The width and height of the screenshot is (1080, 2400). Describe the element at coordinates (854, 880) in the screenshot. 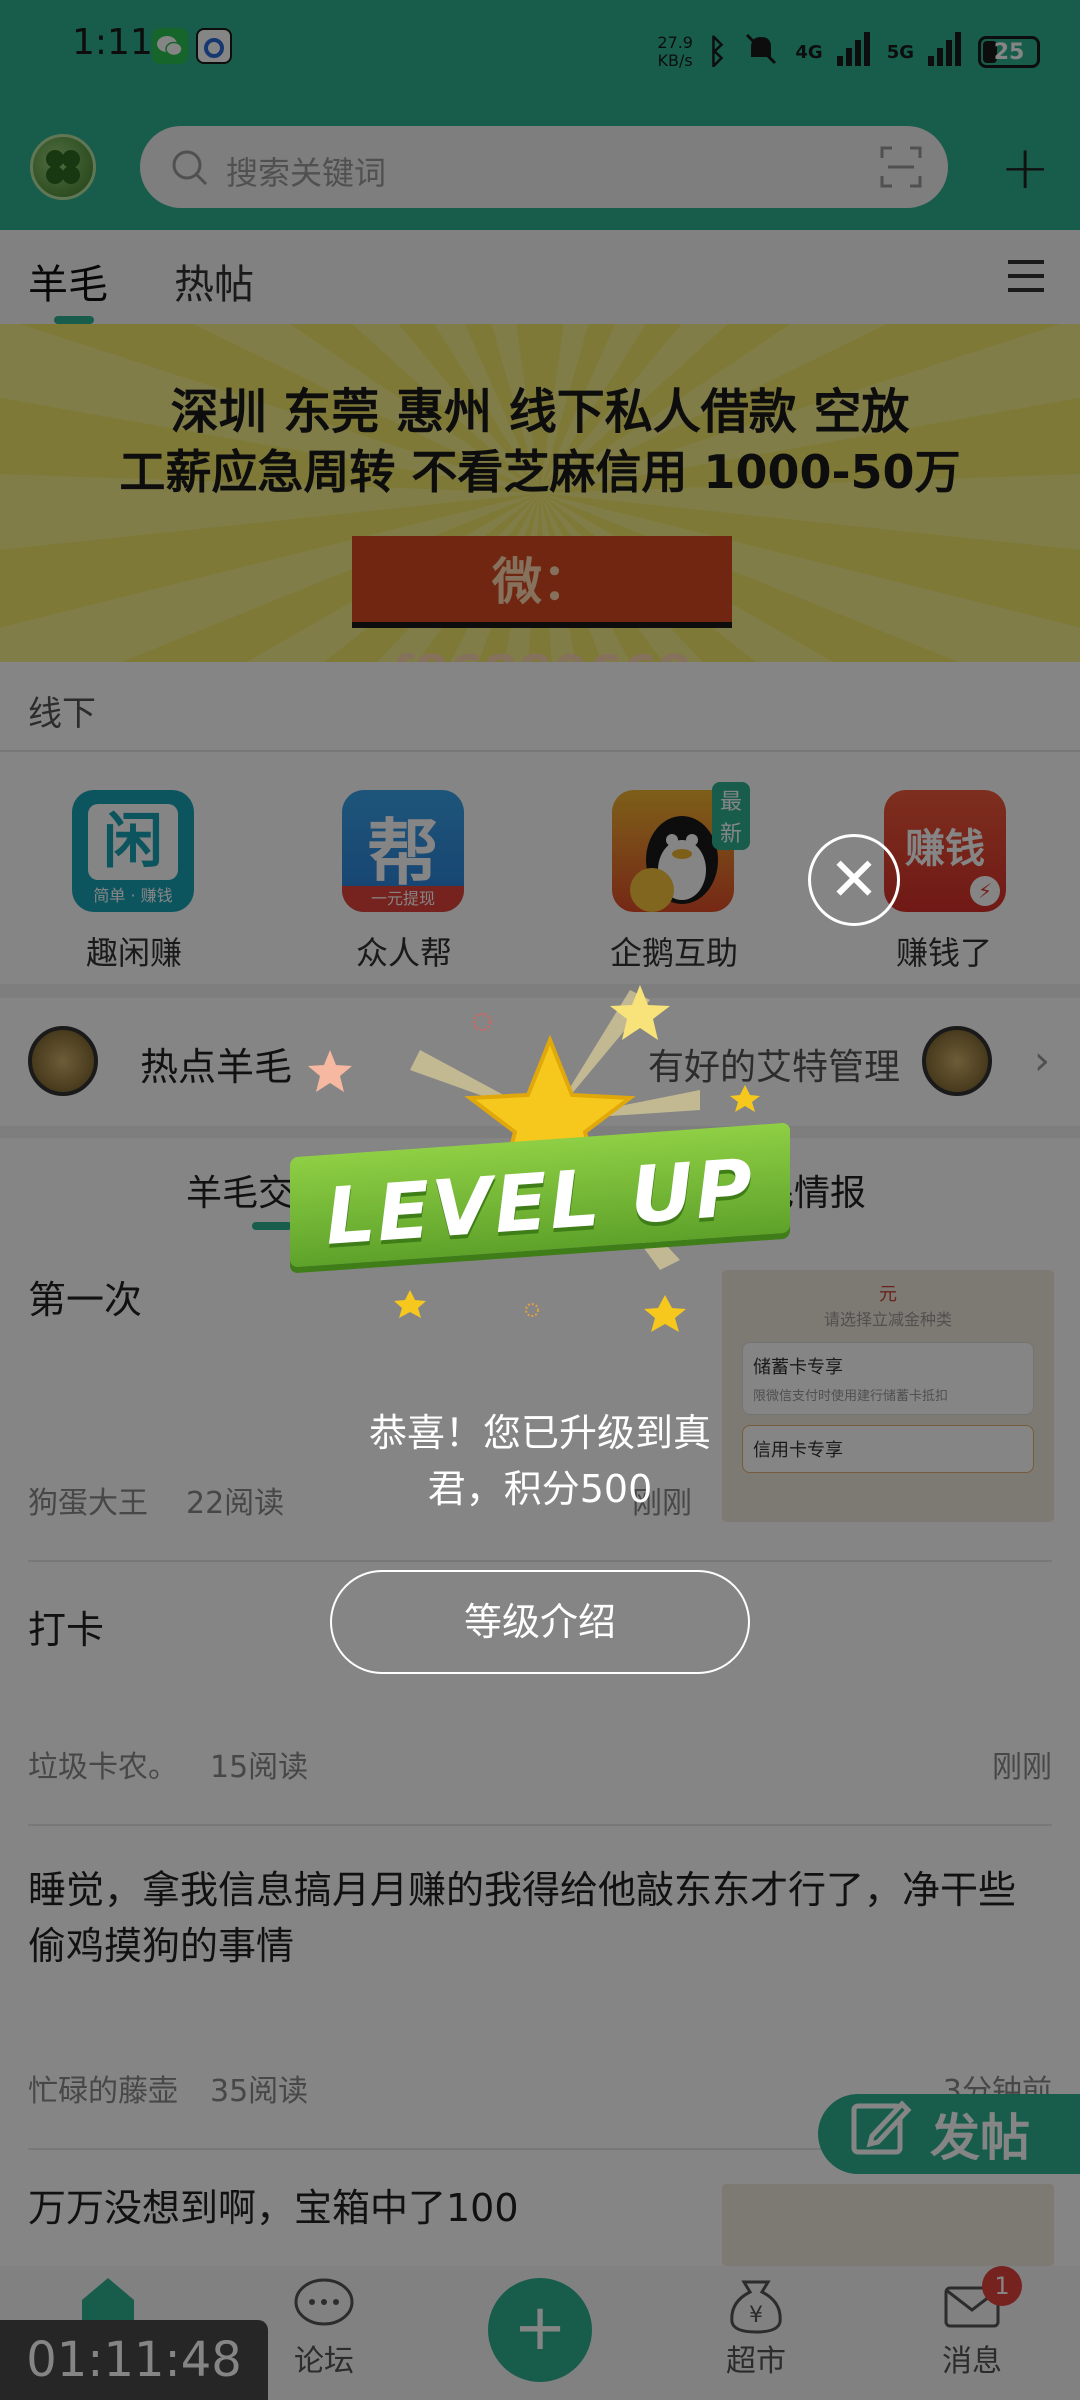

I see `close-icon: ✕` at that location.